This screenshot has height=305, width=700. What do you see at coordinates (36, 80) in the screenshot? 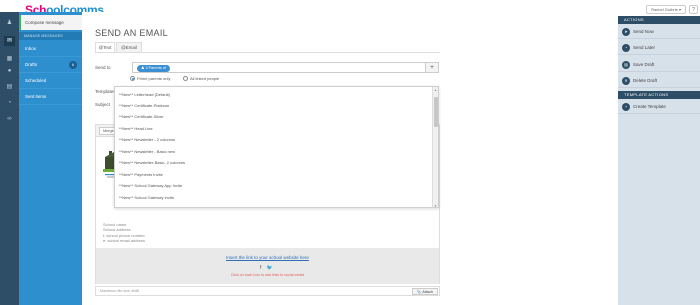
I see `sidebar-item-label: Scheduled` at bounding box center [36, 80].